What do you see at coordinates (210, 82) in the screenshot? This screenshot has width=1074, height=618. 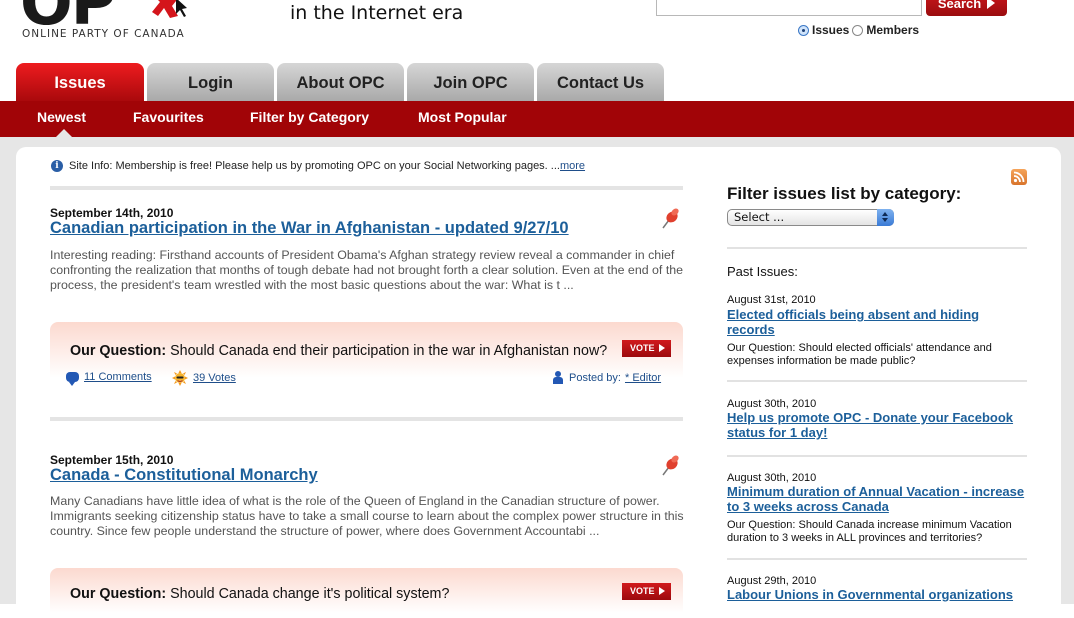 I see `tab-login: Login` at bounding box center [210, 82].